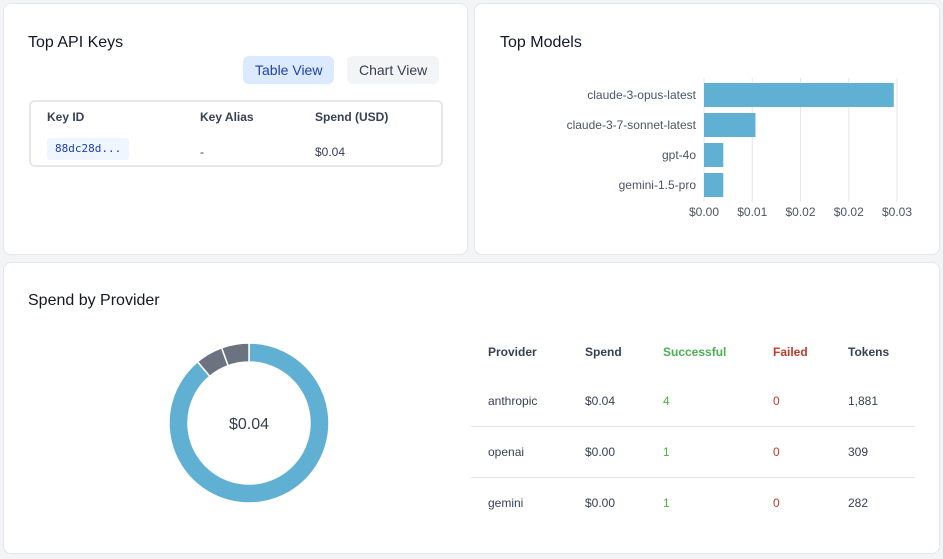  I want to click on category-label: gemini-1.5-pro, so click(658, 185).